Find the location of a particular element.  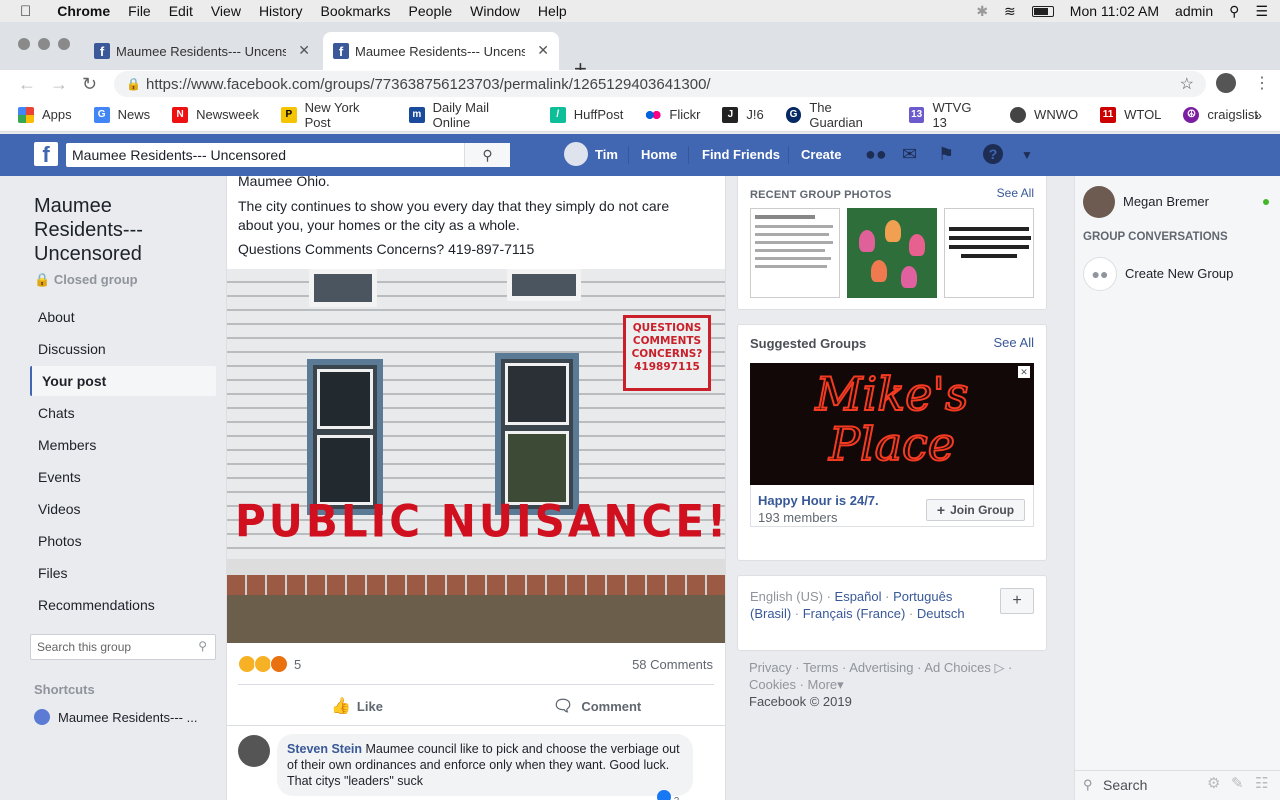

reaction-summary: 5 is located at coordinates (269, 664).